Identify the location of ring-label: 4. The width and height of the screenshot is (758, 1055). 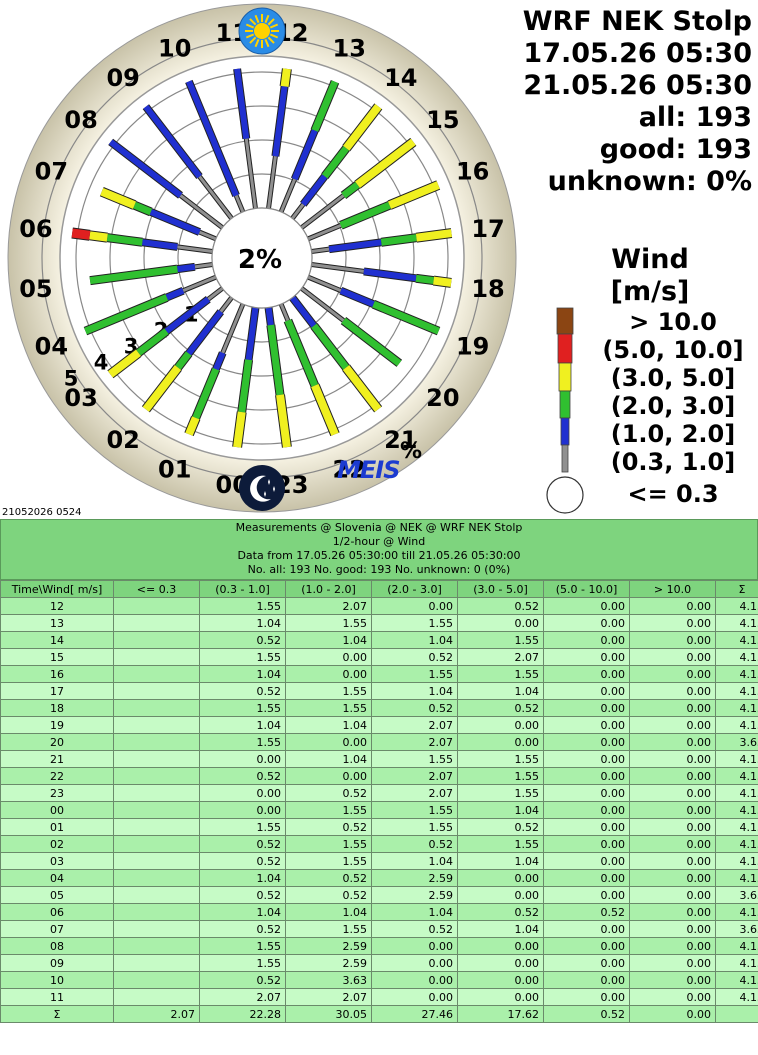
(101, 362).